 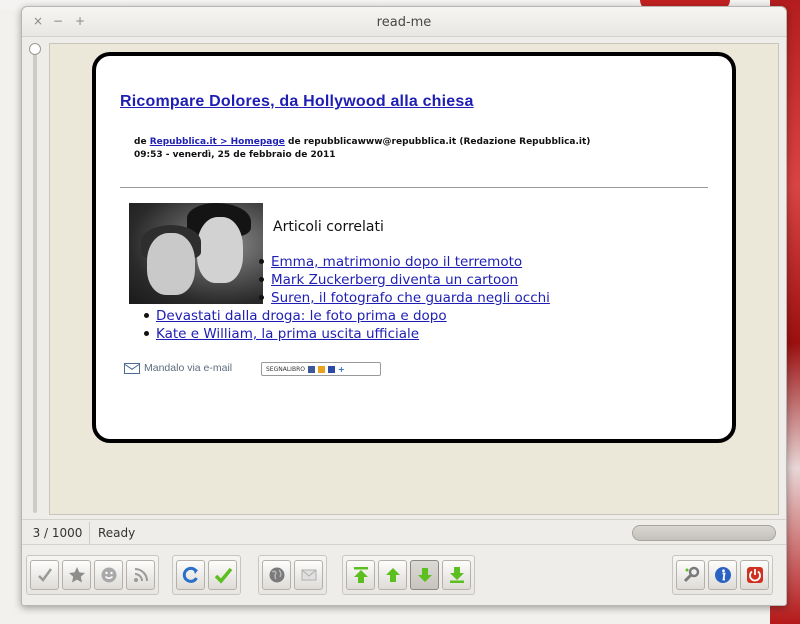 I want to click on next-item-button, so click(x=424, y=575).